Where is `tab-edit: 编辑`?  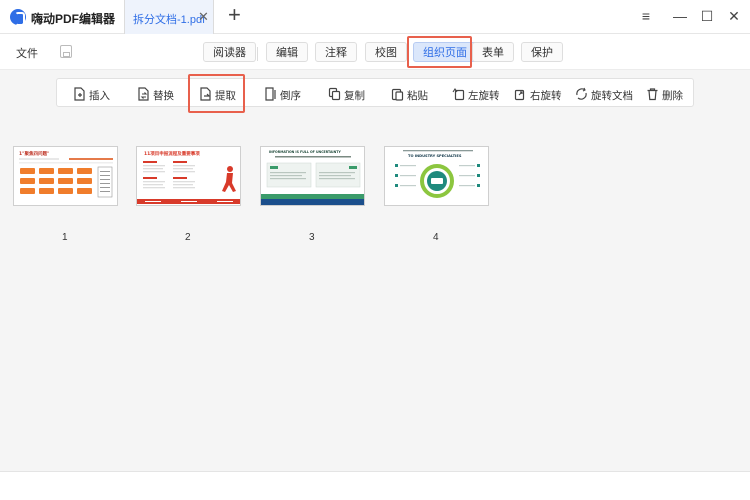 tab-edit: 编辑 is located at coordinates (287, 52).